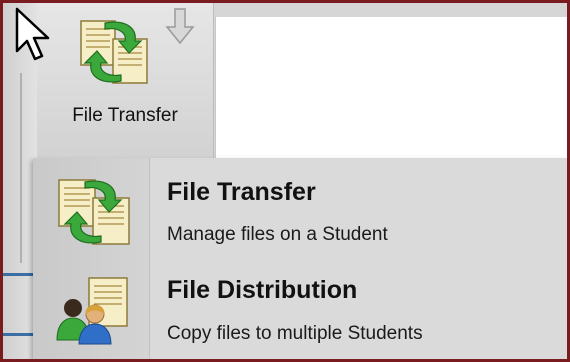 This screenshot has width=570, height=362. Describe the element at coordinates (32, 34) in the screenshot. I see `mouse-cursor-icon` at that location.